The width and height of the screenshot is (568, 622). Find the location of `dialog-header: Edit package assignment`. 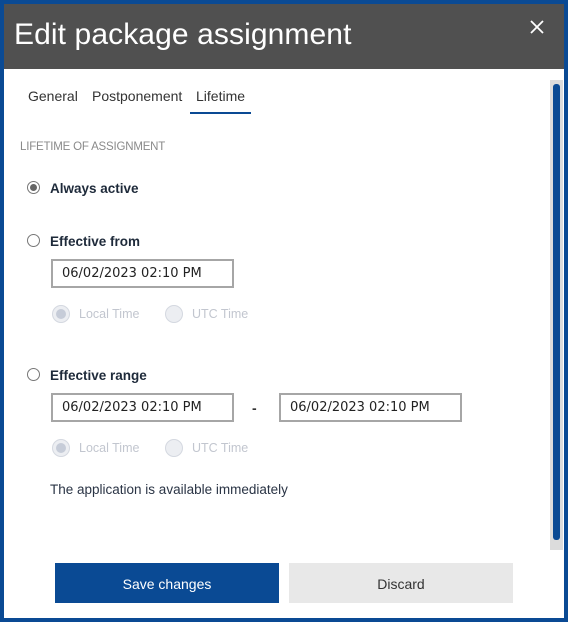

dialog-header: Edit package assignment is located at coordinates (284, 36).